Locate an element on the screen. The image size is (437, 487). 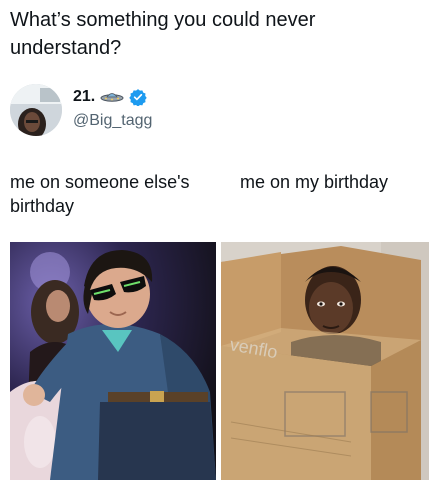
author-handle: @Big_tagg is located at coordinates (112, 121).